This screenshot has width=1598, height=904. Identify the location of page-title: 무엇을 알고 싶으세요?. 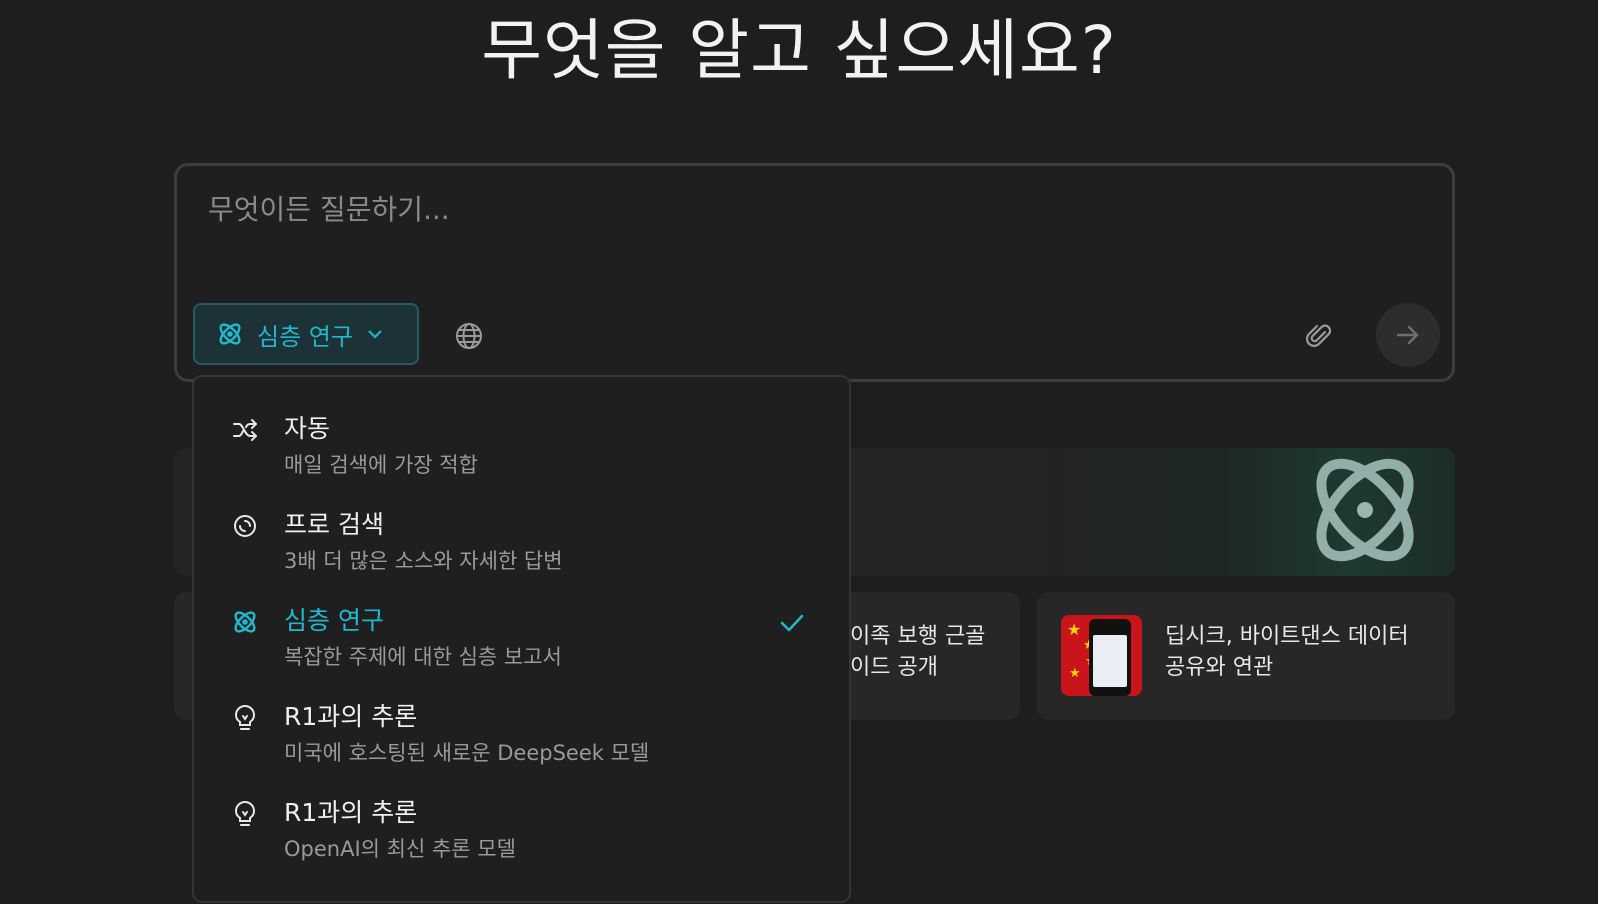
(799, 50).